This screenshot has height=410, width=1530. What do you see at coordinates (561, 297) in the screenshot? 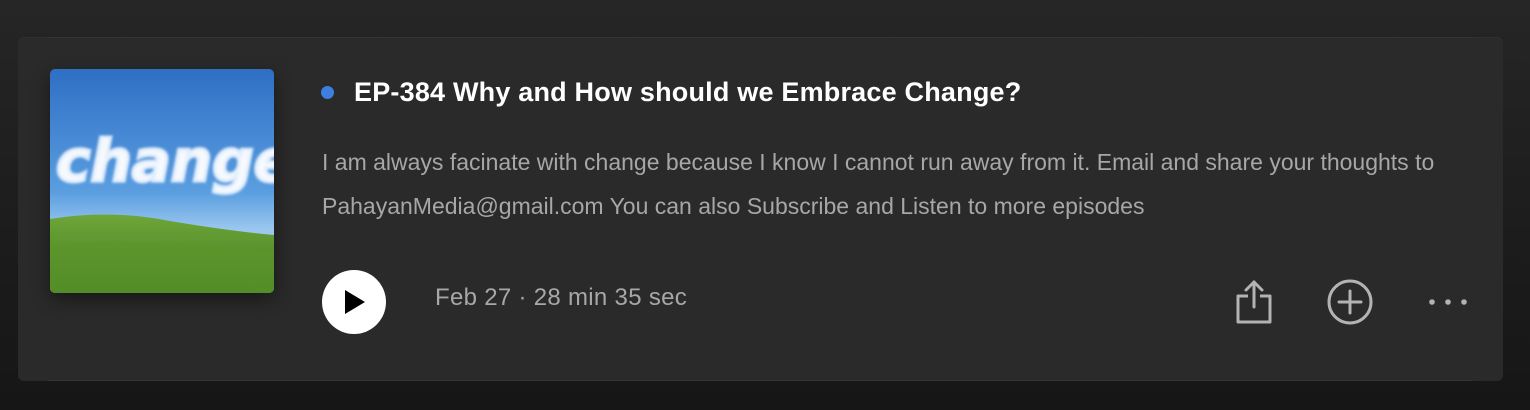
I see `episode-date-duration: Feb 27 · 28 min 35 sec` at bounding box center [561, 297].